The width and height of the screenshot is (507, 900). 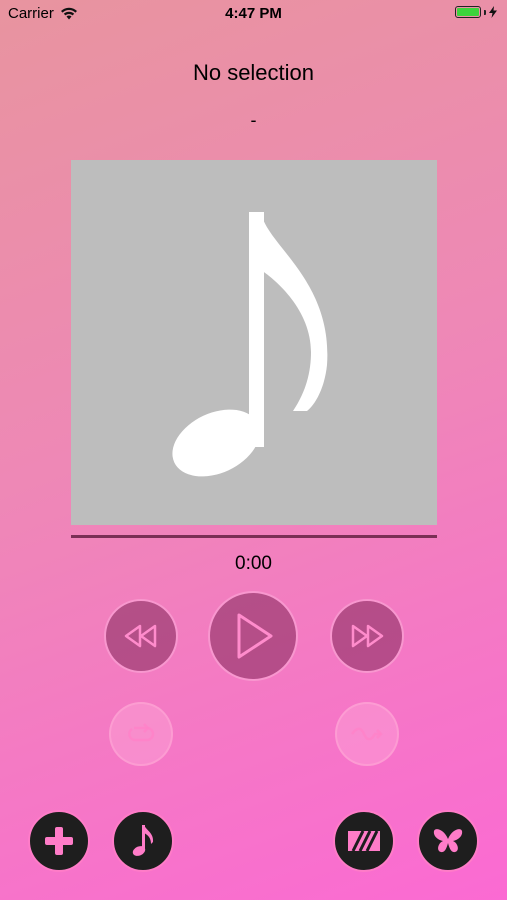 I want to click on theme-button, so click(x=448, y=841).